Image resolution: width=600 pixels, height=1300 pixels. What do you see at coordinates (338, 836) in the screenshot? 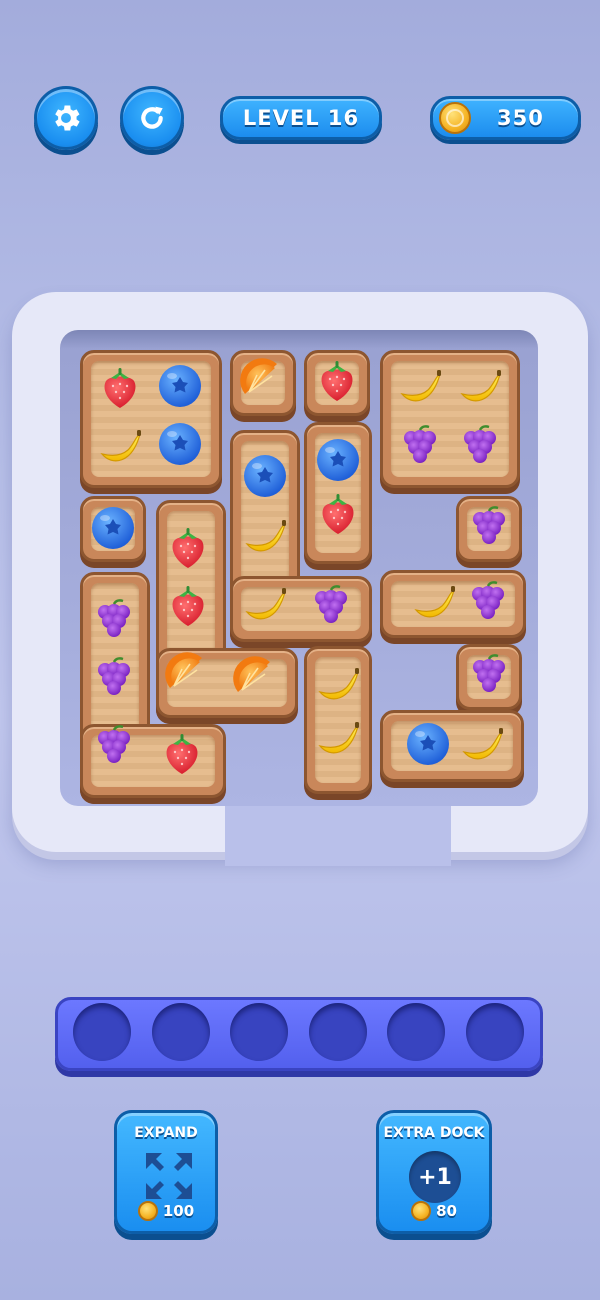
I see `board-exit-gap` at bounding box center [338, 836].